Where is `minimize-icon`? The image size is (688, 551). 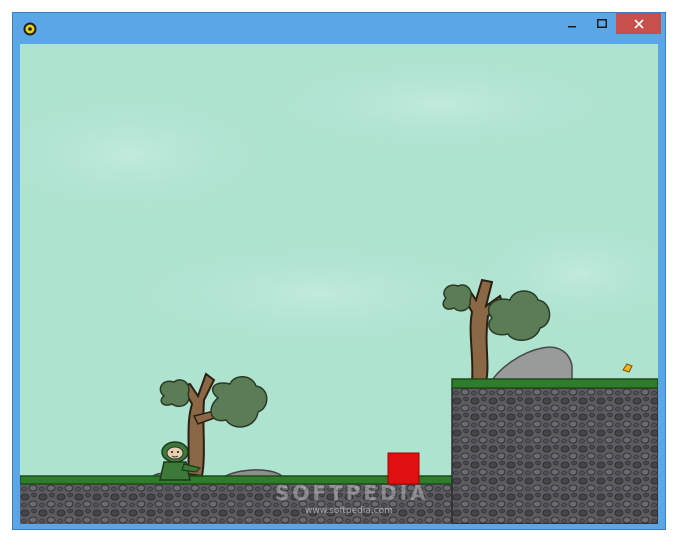 minimize-icon is located at coordinates (571, 26).